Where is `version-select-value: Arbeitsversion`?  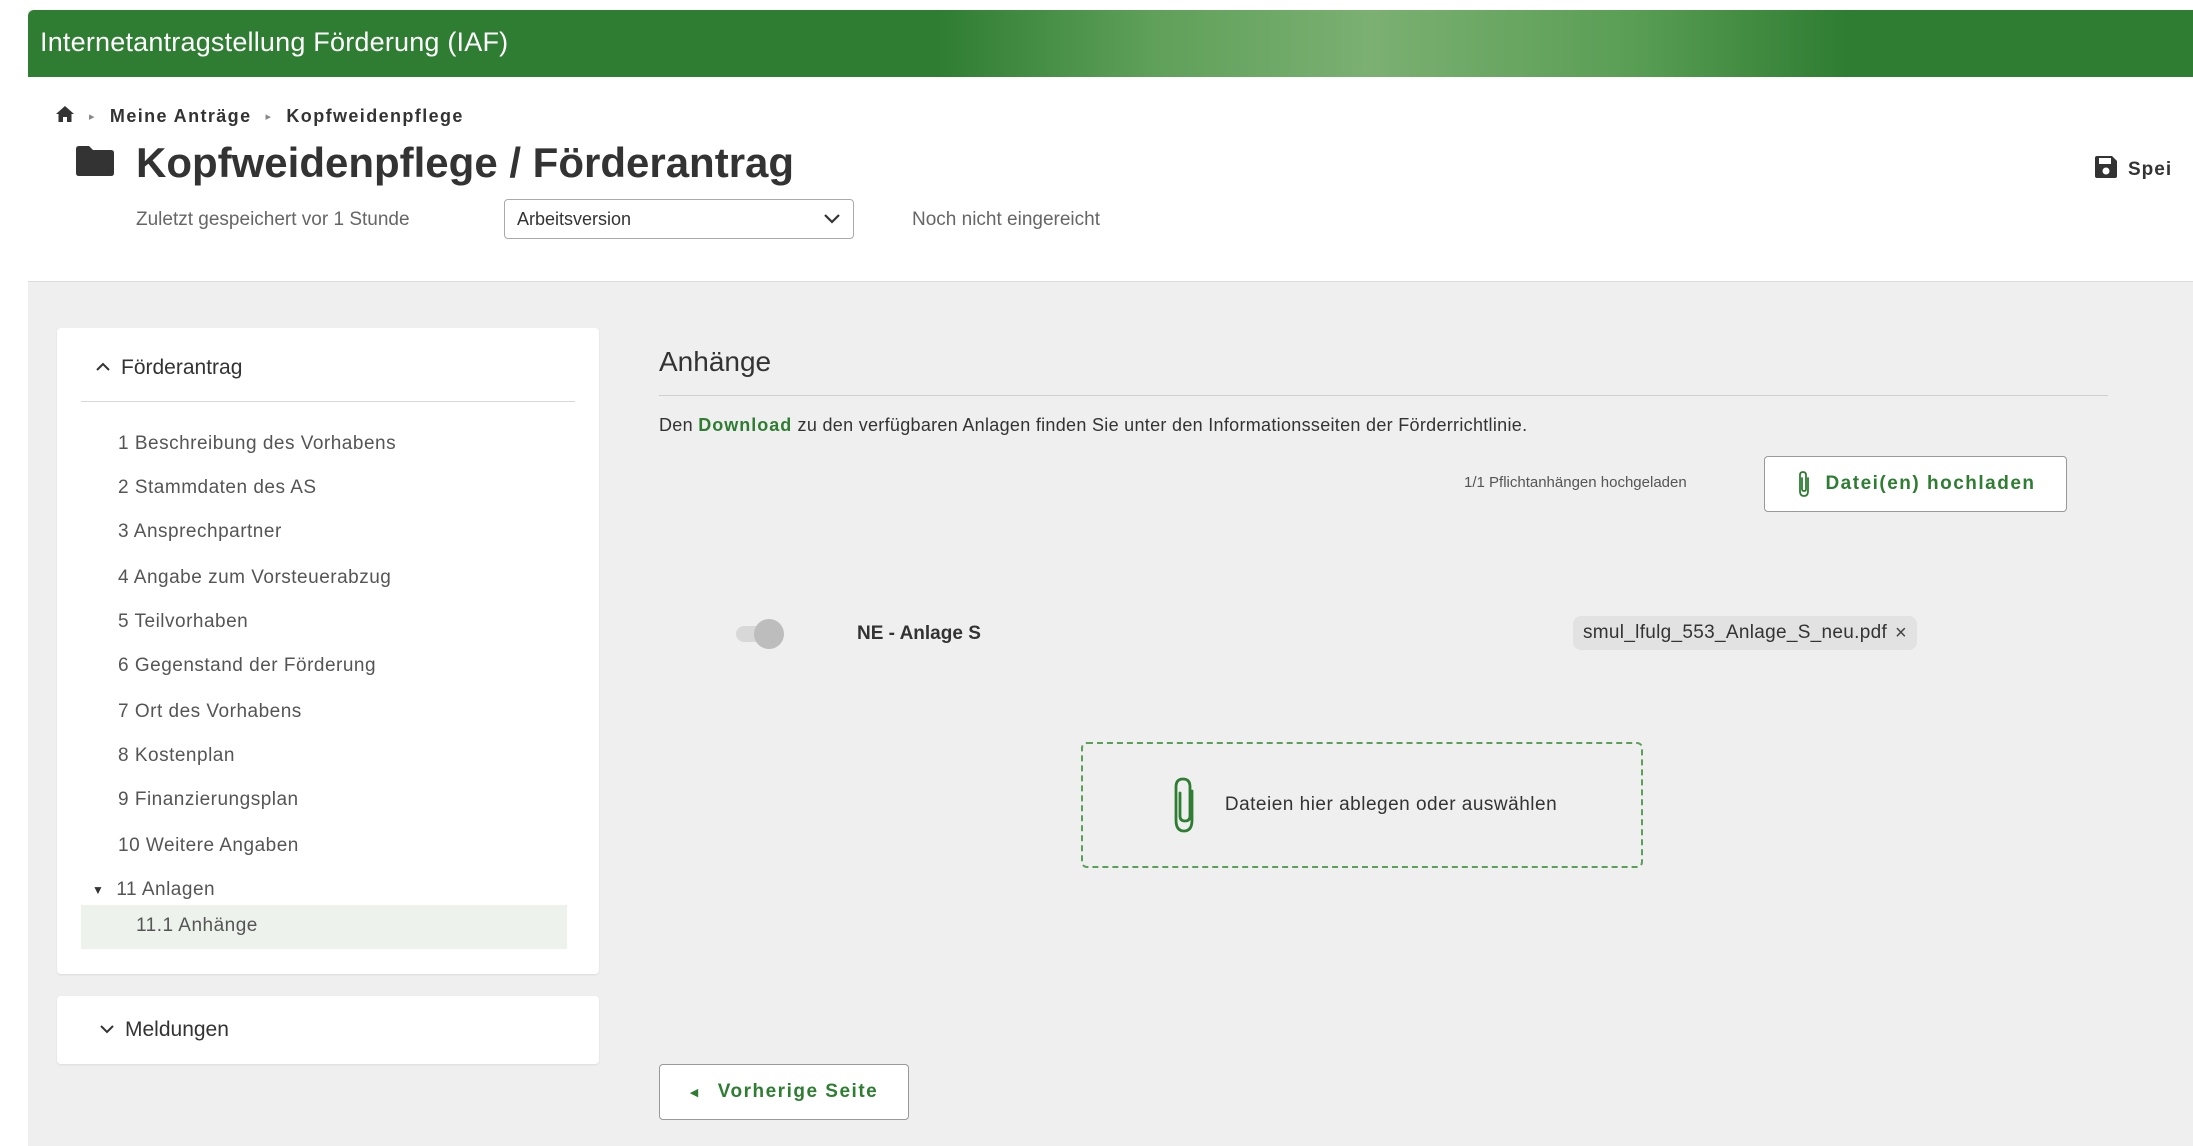 version-select-value: Arbeitsversion is located at coordinates (574, 218).